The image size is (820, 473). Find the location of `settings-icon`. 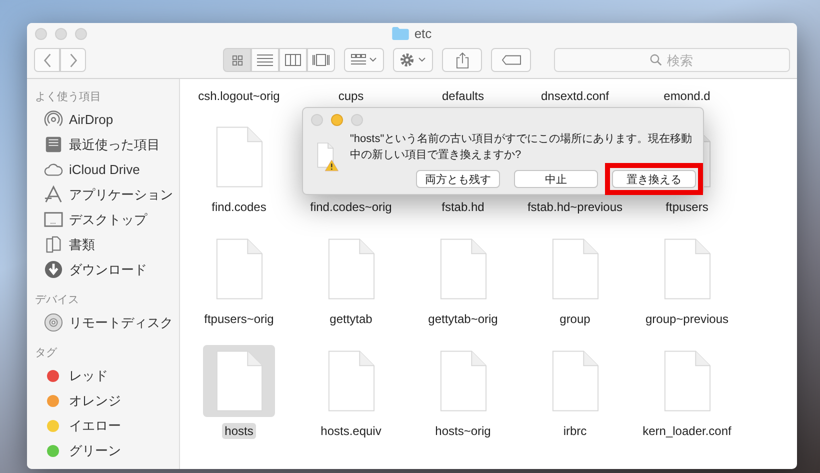

settings-icon is located at coordinates (413, 60).